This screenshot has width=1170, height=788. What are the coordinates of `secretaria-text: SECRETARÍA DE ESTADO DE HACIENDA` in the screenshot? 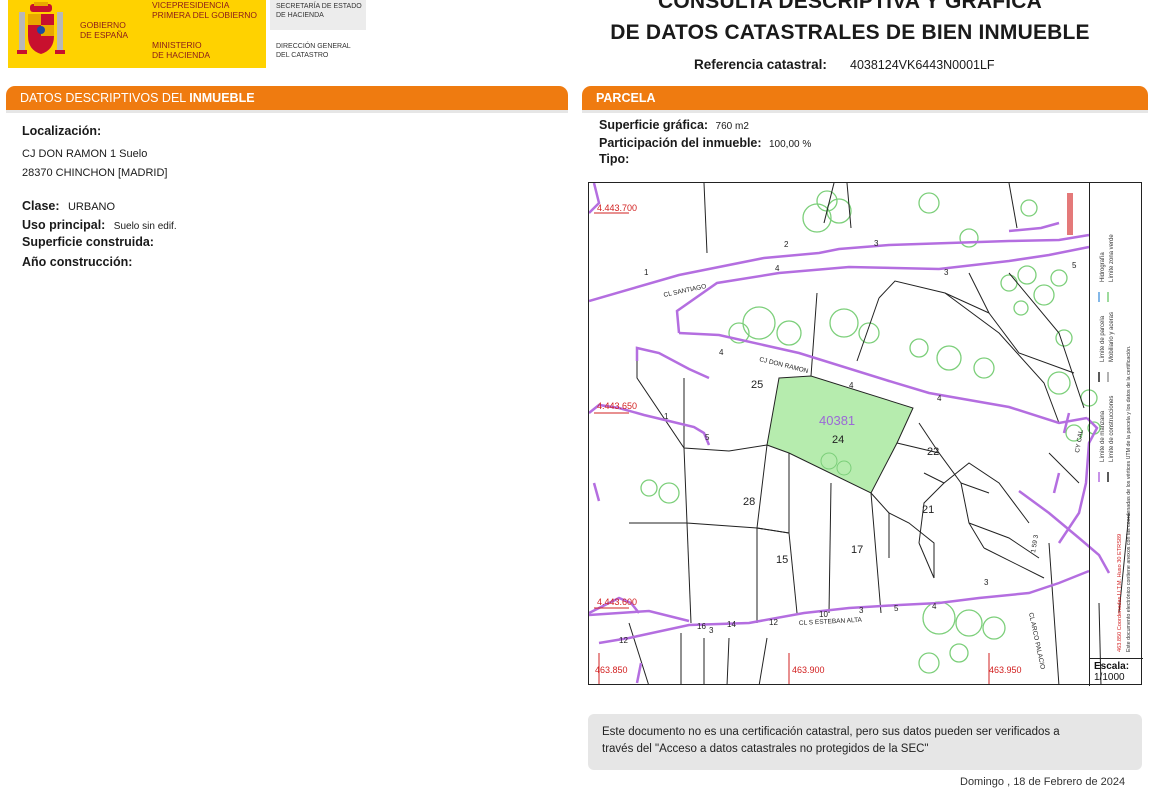 It's located at (319, 11).